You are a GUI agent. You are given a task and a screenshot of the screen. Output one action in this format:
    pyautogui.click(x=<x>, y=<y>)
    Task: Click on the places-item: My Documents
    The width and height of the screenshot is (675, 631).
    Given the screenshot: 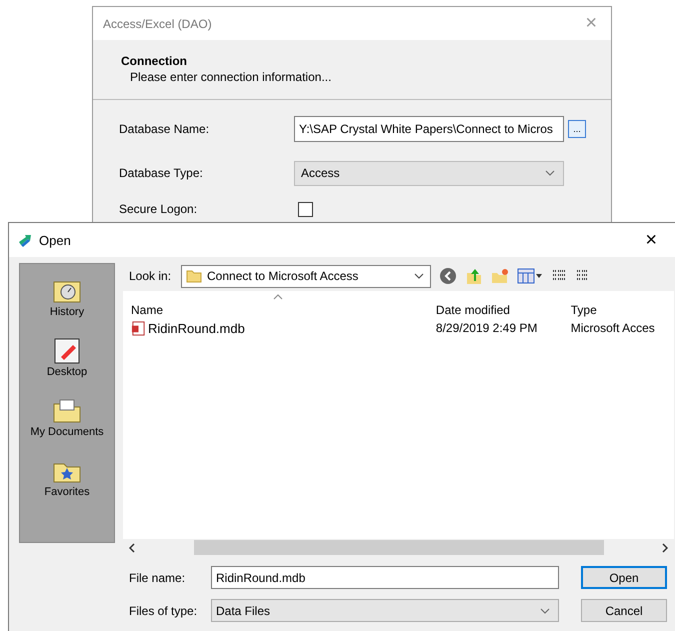 What is the action you would take?
    pyautogui.click(x=67, y=424)
    